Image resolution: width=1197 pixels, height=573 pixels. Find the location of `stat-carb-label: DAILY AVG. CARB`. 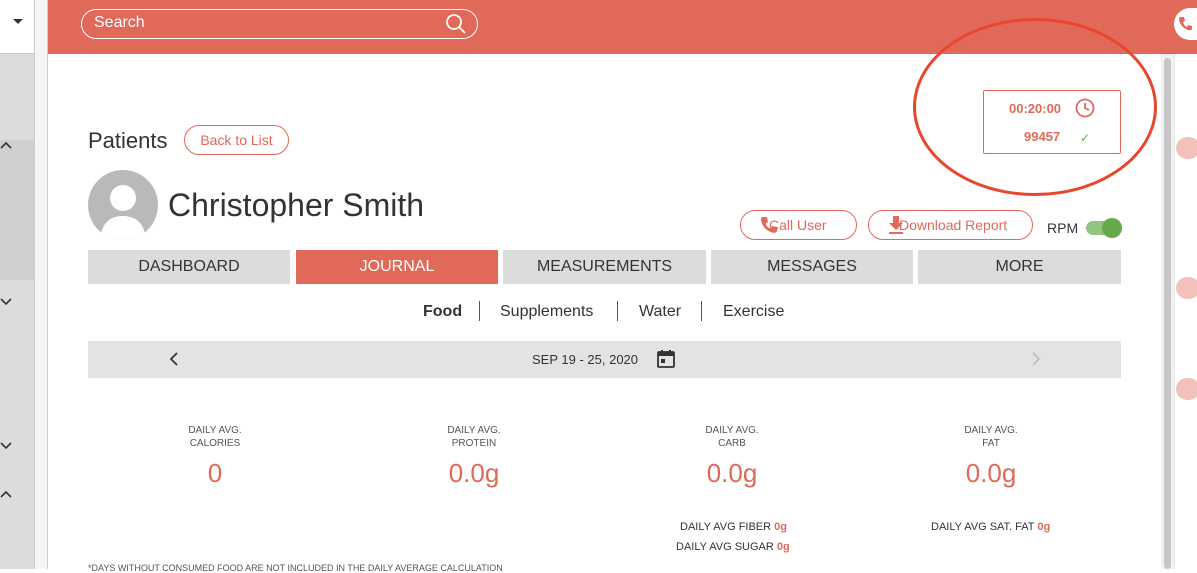

stat-carb-label: DAILY AVG. CARB is located at coordinates (732, 437).